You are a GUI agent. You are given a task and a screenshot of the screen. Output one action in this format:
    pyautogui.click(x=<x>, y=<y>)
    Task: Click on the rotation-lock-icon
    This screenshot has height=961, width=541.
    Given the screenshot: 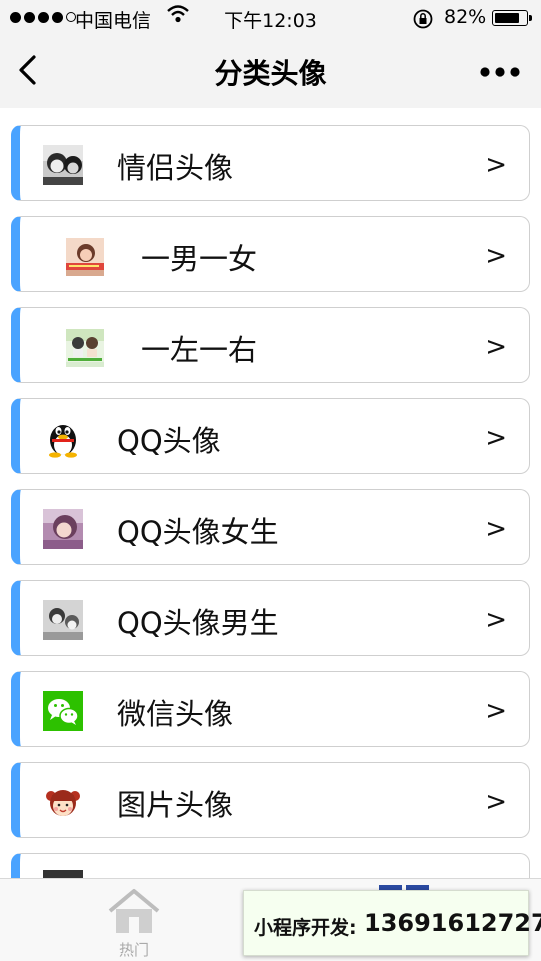 What is the action you would take?
    pyautogui.click(x=423, y=21)
    